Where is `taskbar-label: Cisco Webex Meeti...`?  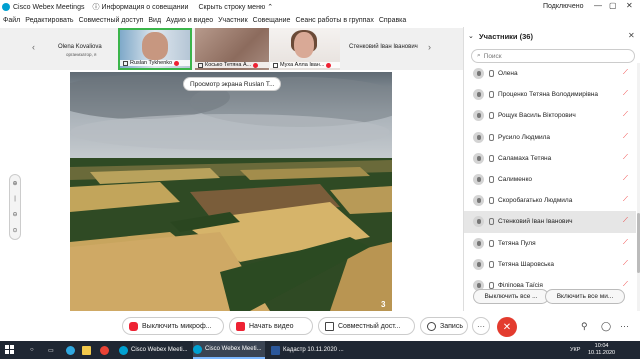
taskbar-label: Cisco Webex Meeti... is located at coordinates (233, 349).